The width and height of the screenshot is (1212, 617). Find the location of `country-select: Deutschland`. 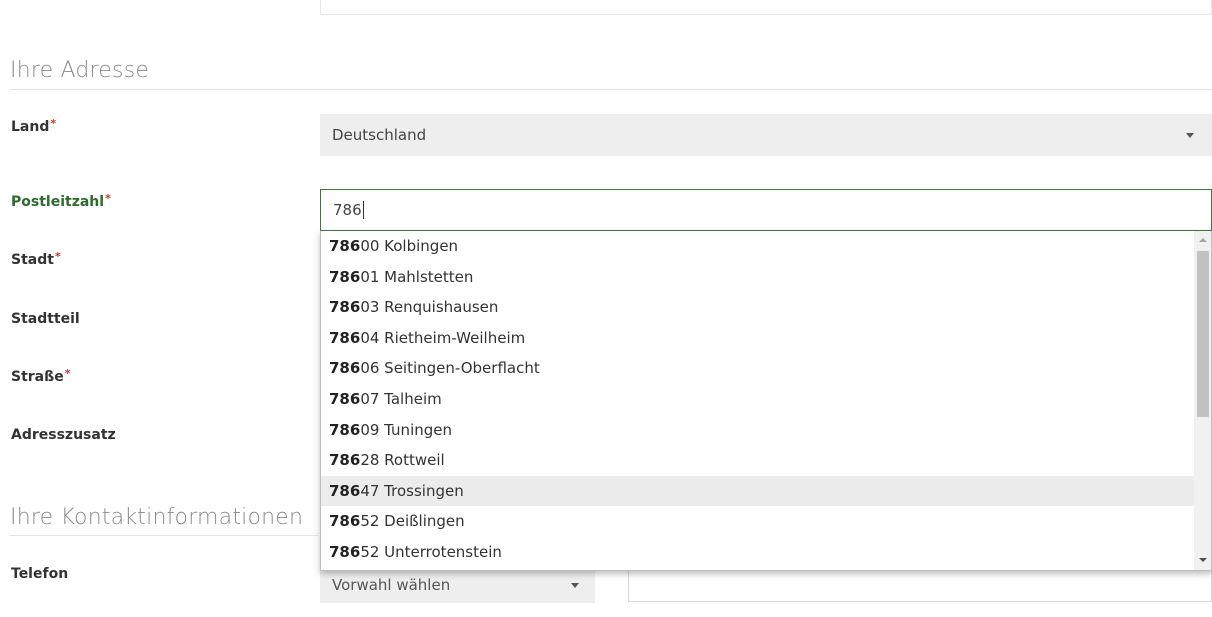

country-select: Deutschland is located at coordinates (766, 135).